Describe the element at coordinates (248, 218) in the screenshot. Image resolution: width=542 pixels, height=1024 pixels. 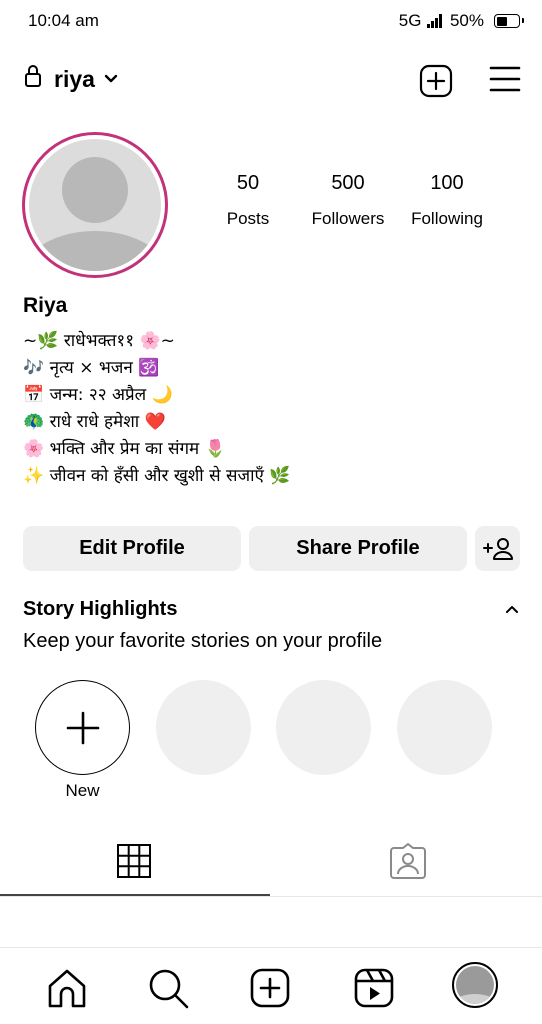
I see `posts-label: Posts` at that location.